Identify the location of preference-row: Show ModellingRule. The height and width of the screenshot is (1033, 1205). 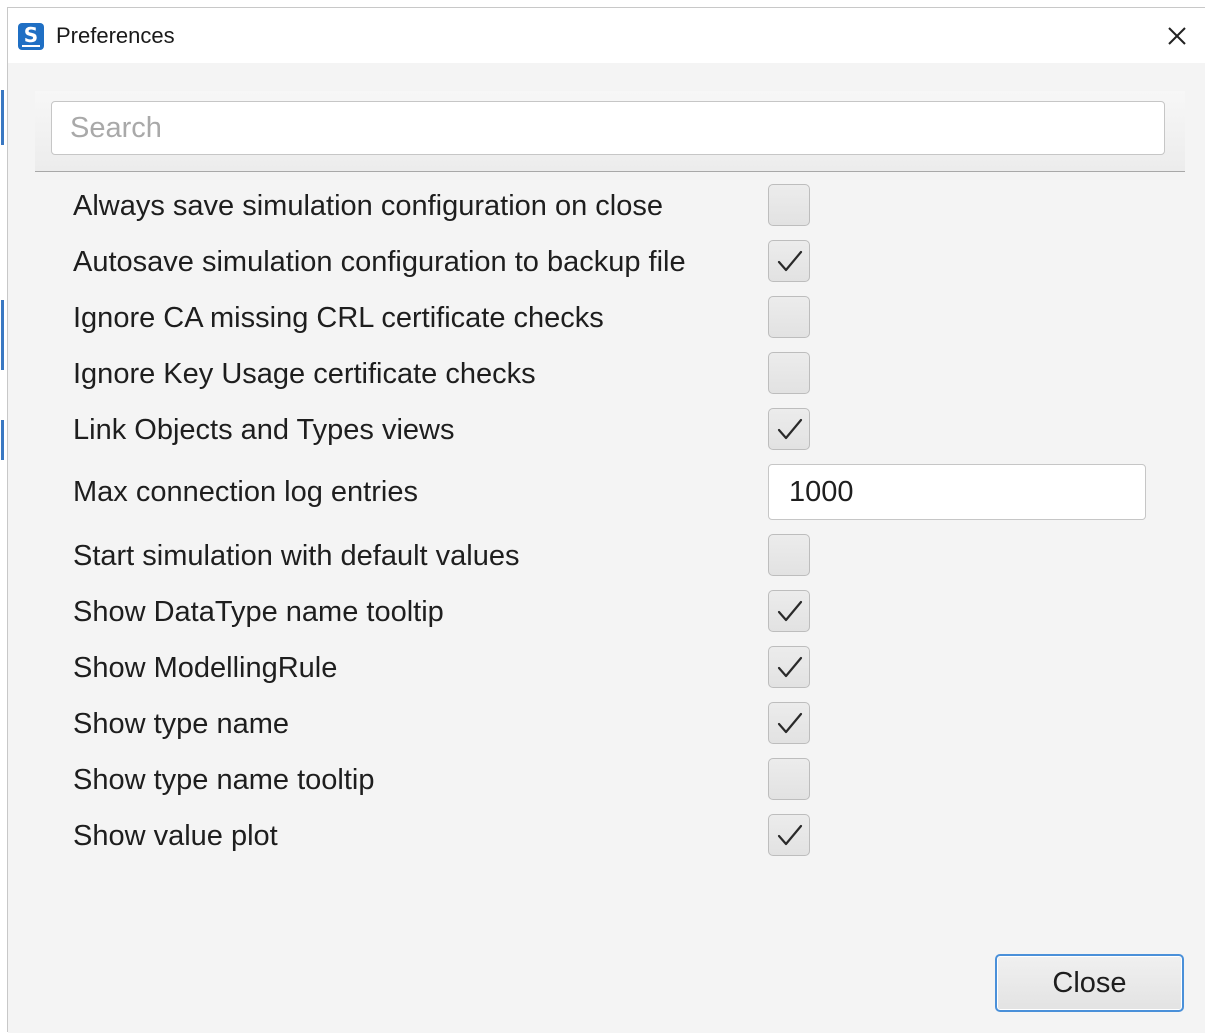
(623, 668).